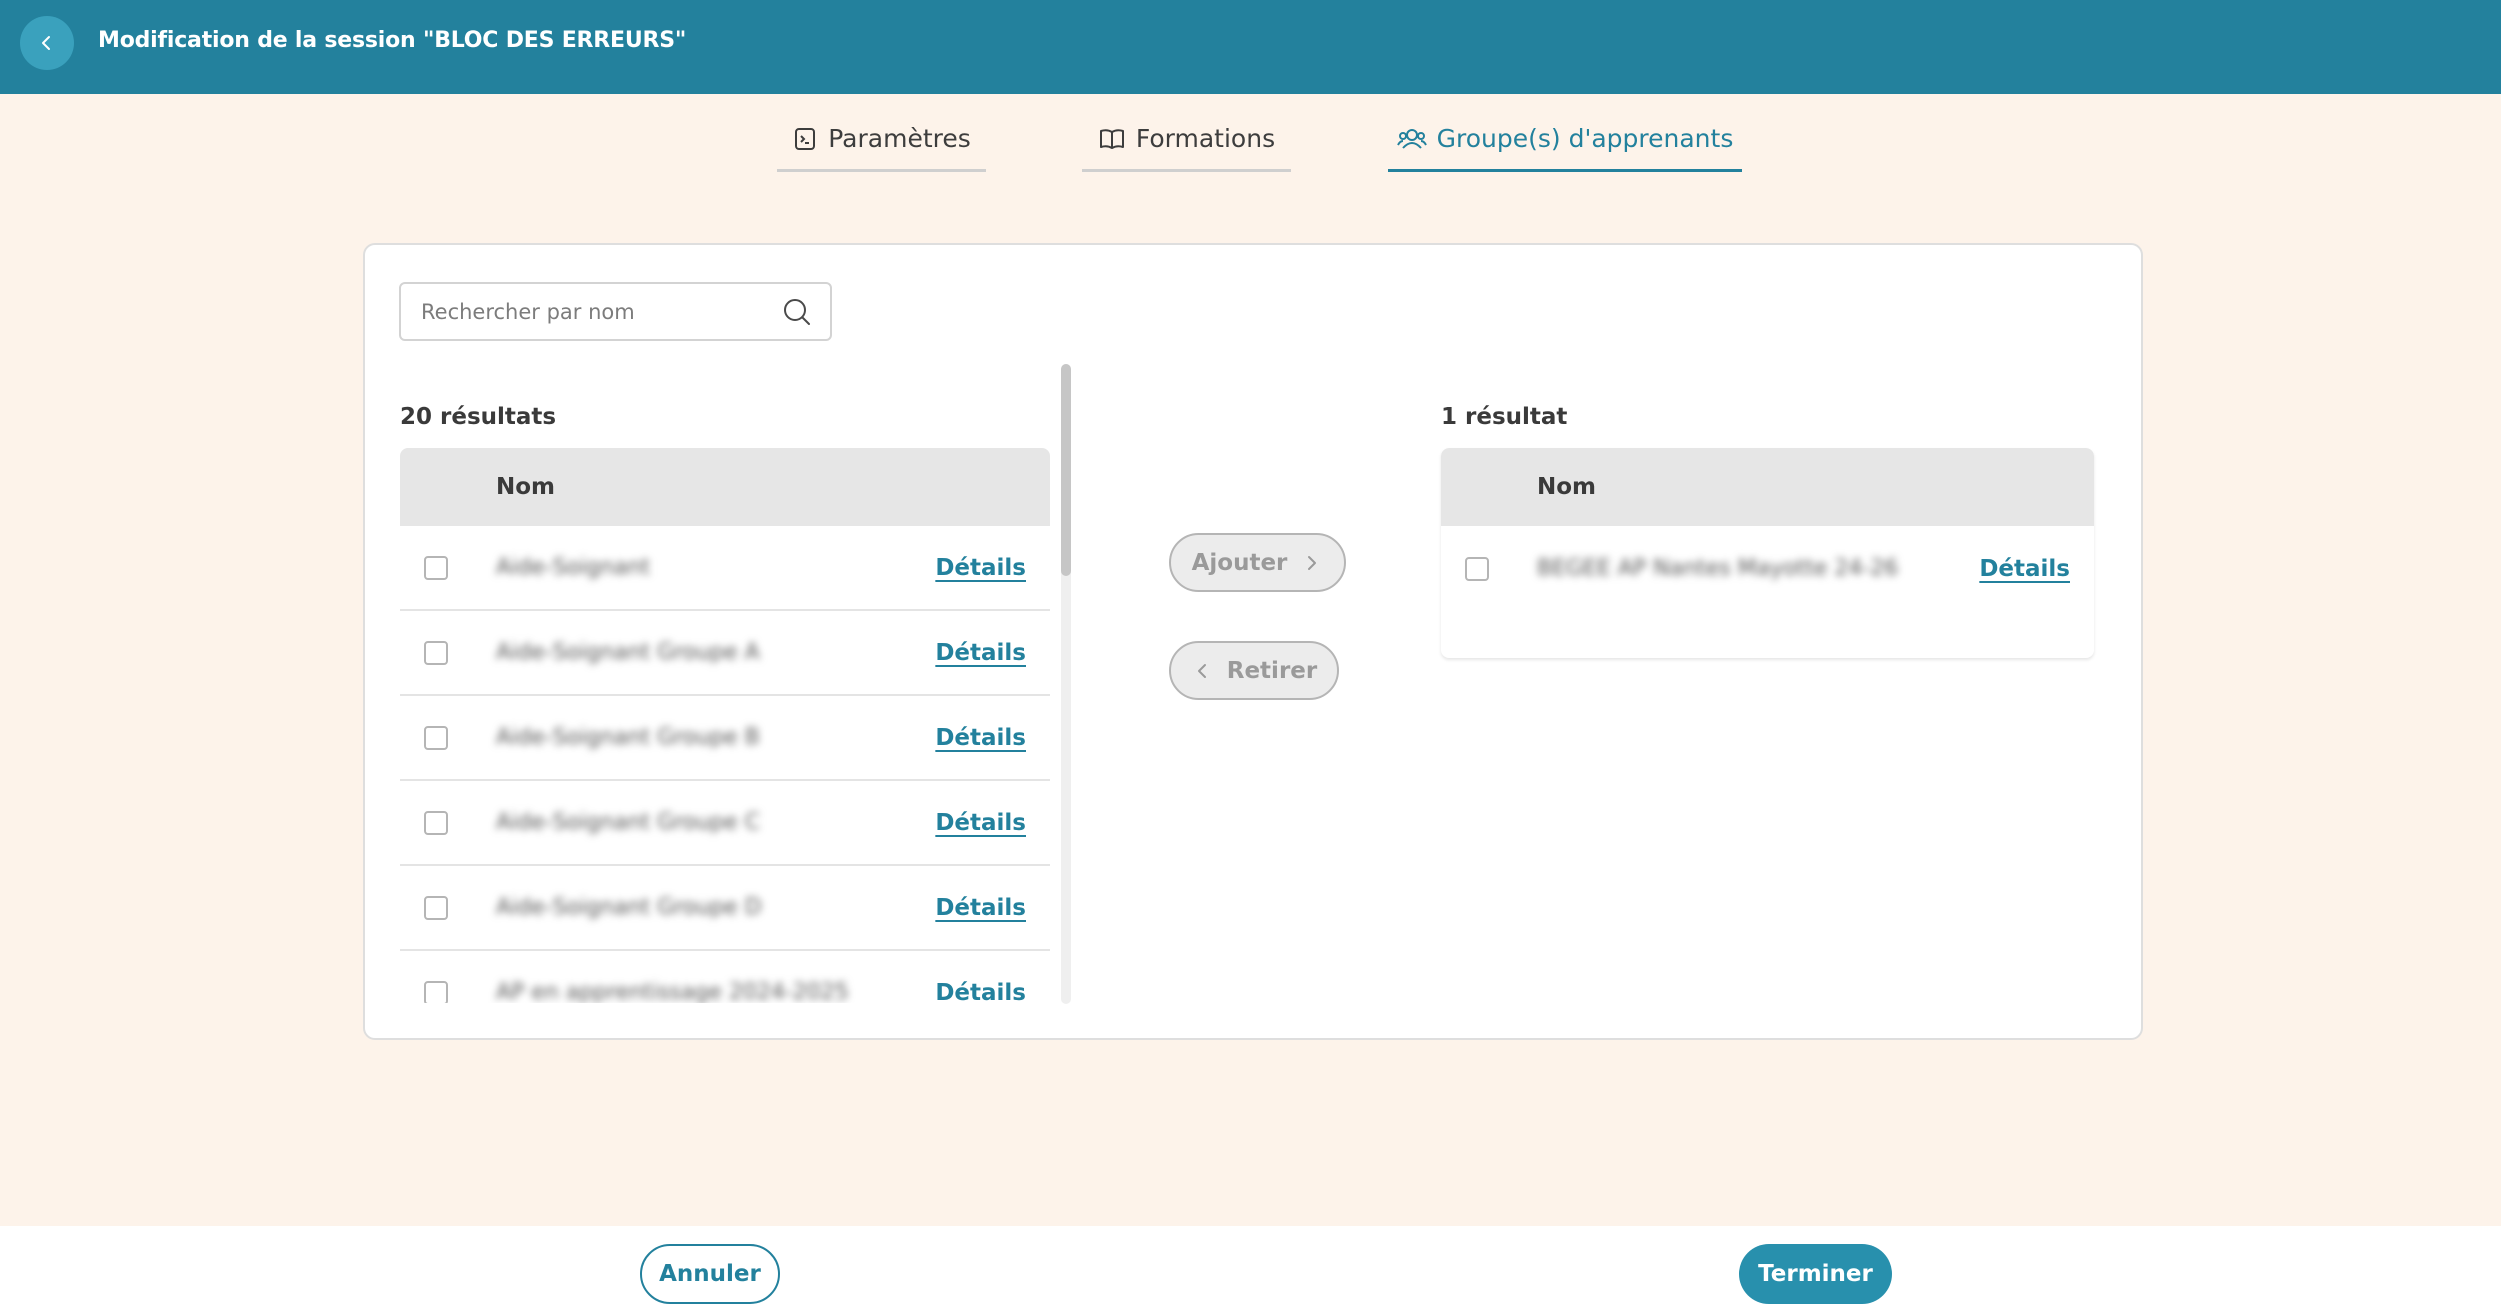 The height and width of the screenshot is (1314, 2501). What do you see at coordinates (1411, 139) in the screenshot?
I see `users-icon` at bounding box center [1411, 139].